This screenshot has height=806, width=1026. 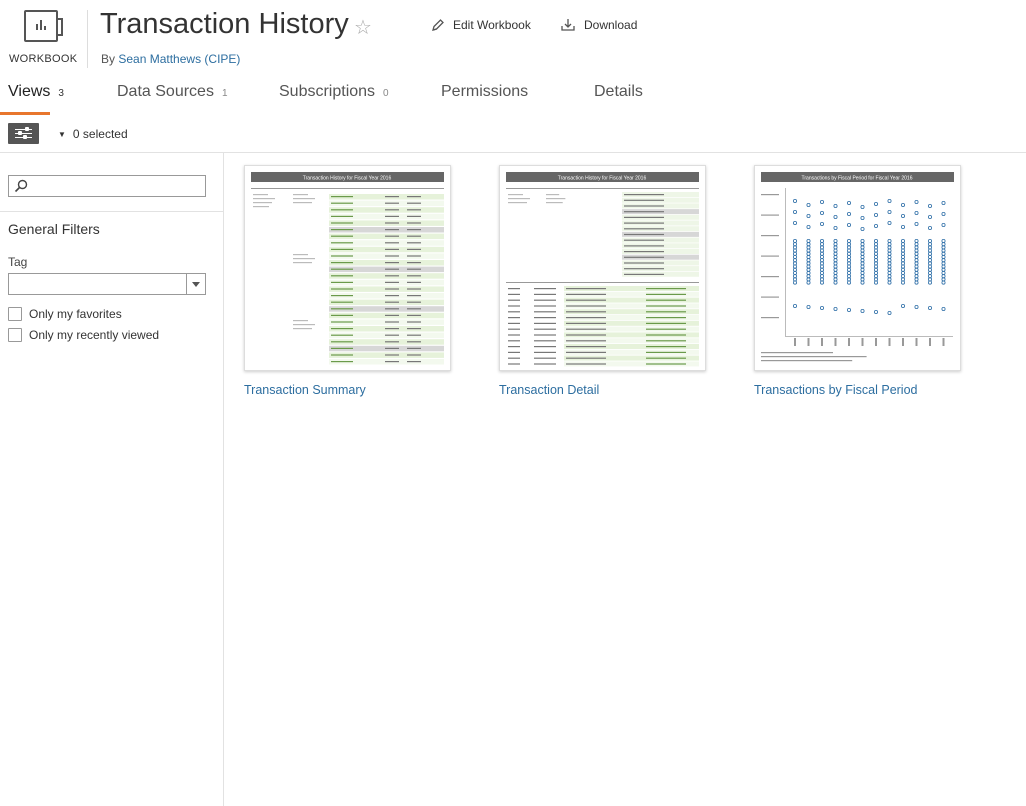 What do you see at coordinates (15, 314) in the screenshot?
I see `only-favorites-checkbox` at bounding box center [15, 314].